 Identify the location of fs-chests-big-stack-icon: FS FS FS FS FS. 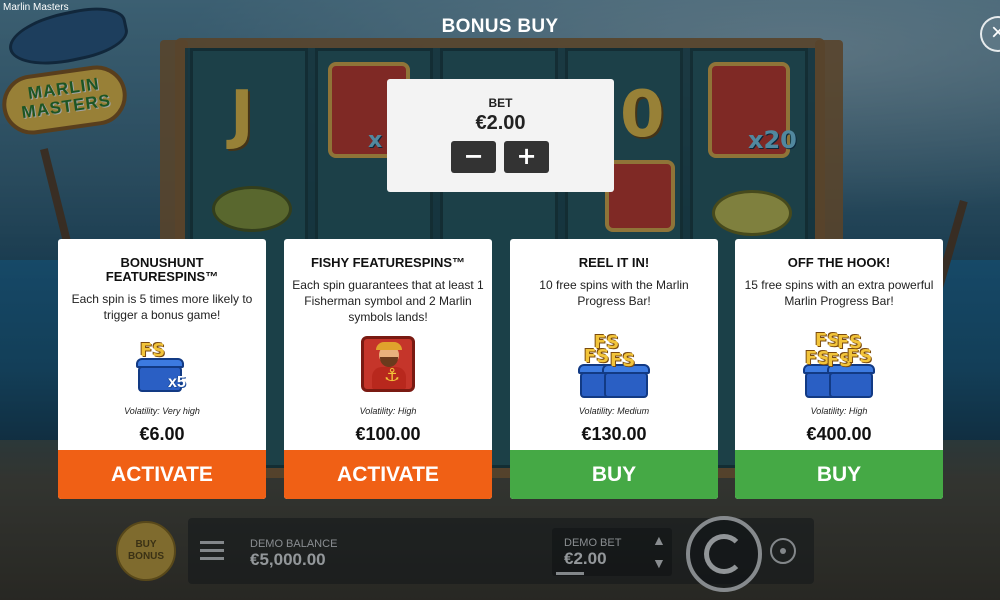
(839, 364).